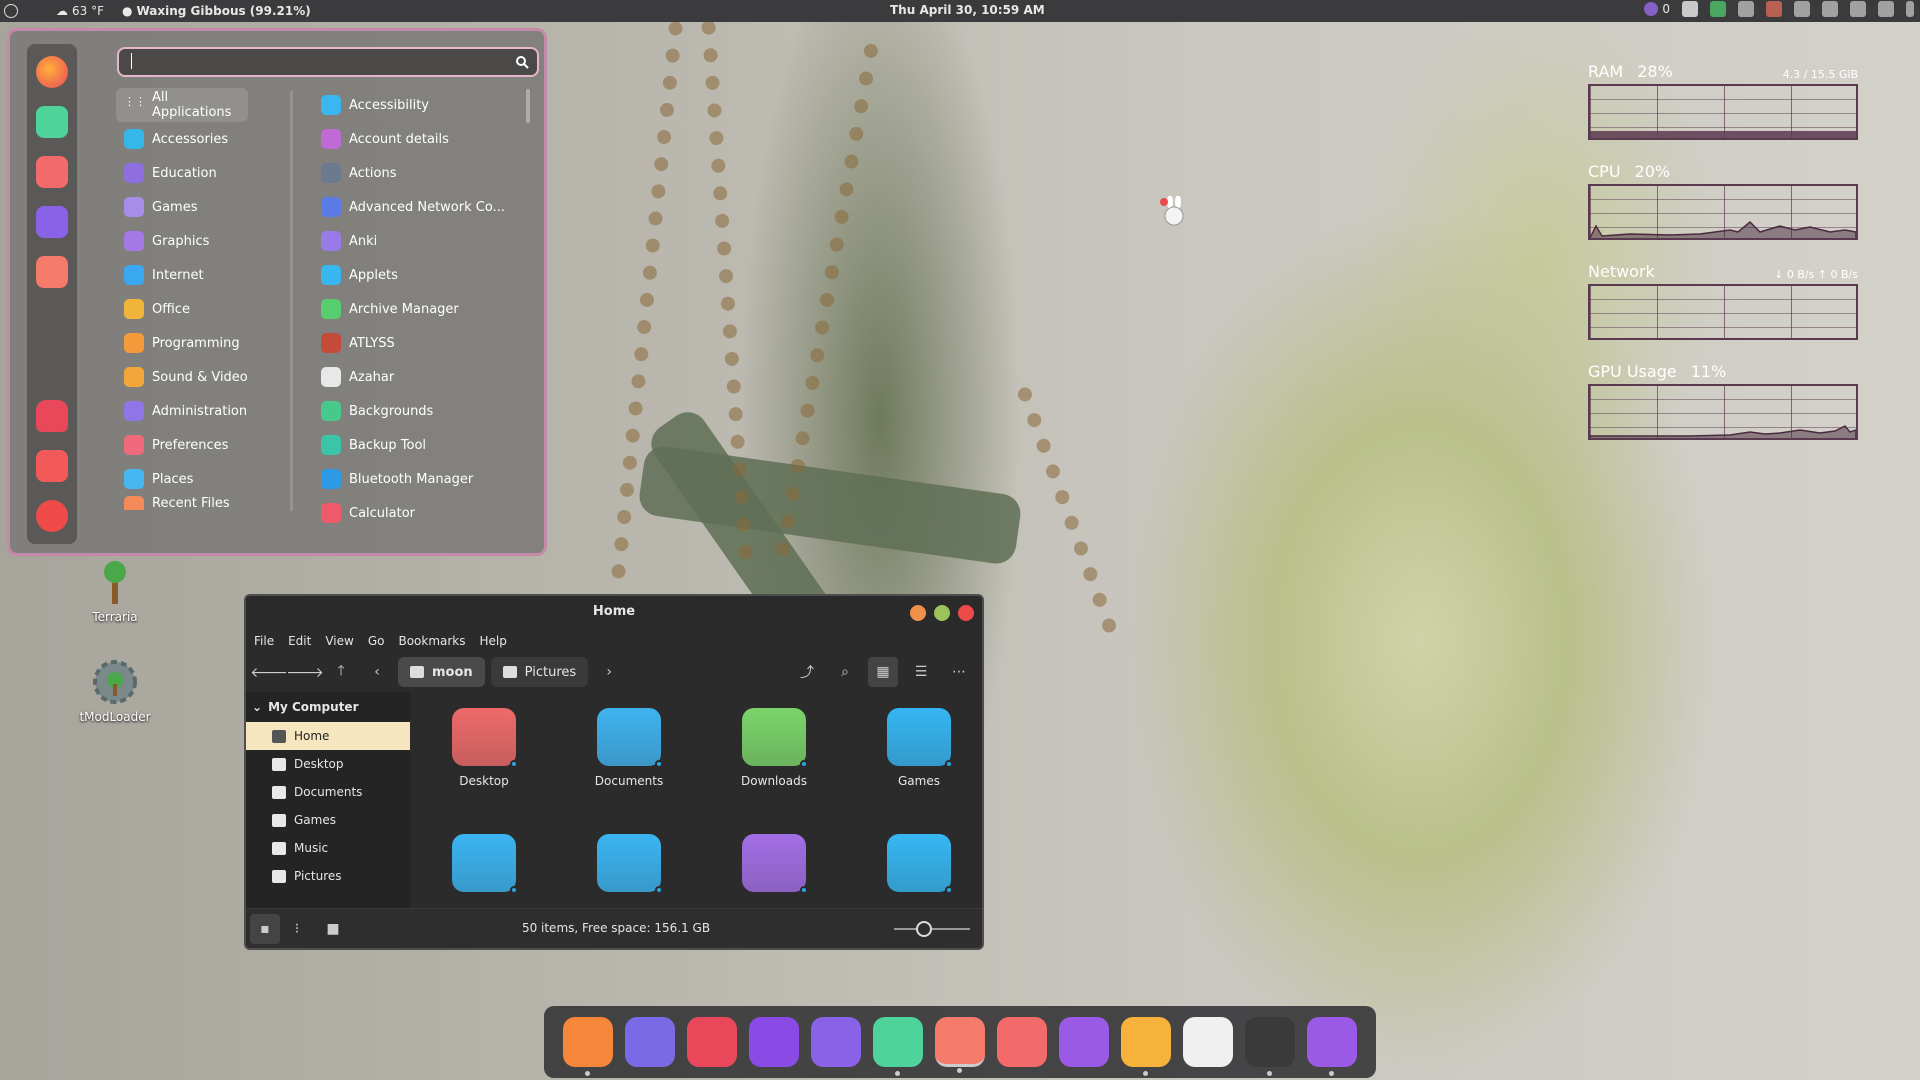 The height and width of the screenshot is (1080, 1920). Describe the element at coordinates (942, 613) in the screenshot. I see `maximize-button` at that location.